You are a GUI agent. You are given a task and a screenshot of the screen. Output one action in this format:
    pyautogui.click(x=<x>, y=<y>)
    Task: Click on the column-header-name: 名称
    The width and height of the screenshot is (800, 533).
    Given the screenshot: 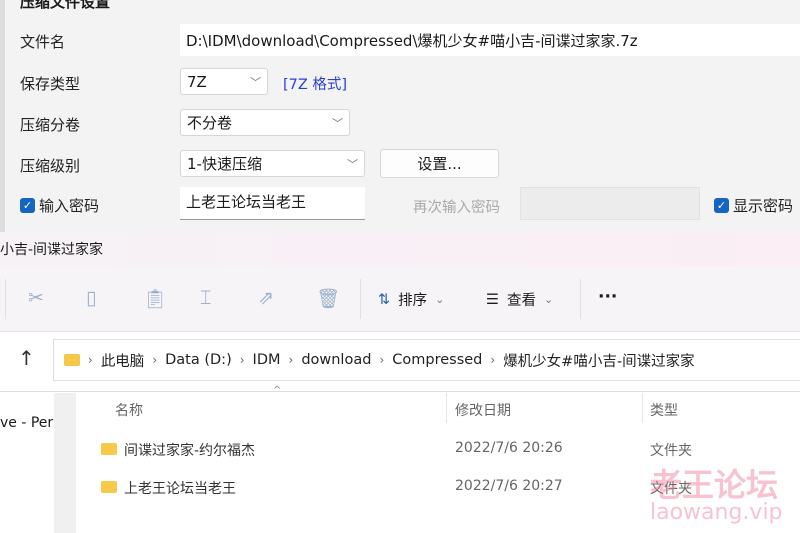 What is the action you would take?
    pyautogui.click(x=129, y=410)
    